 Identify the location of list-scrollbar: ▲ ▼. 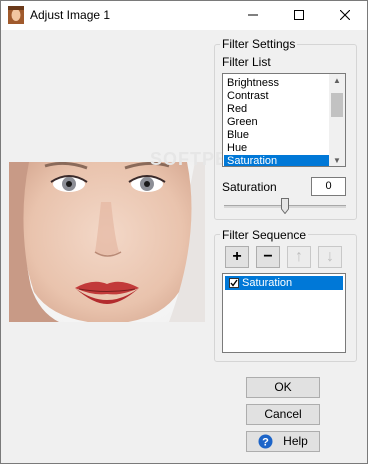
(337, 120).